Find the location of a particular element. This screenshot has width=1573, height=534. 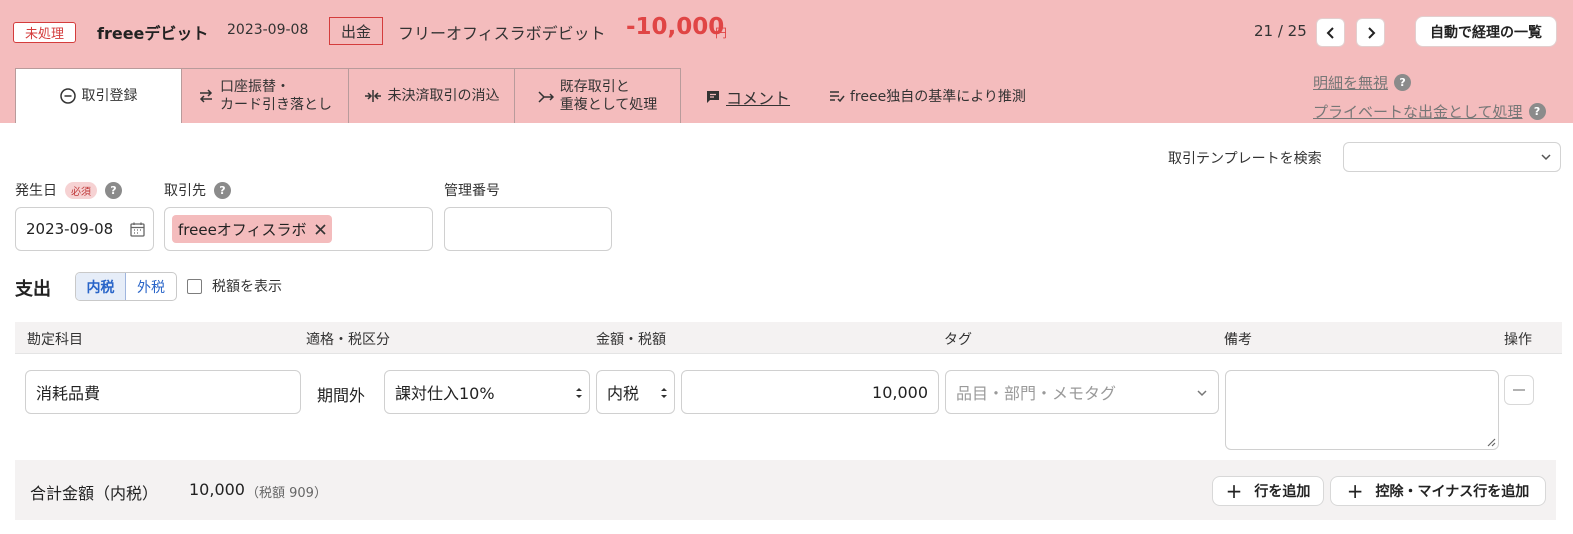

tab-account-transfer: 口座振替・ カード引き落とし is located at coordinates (265, 95).